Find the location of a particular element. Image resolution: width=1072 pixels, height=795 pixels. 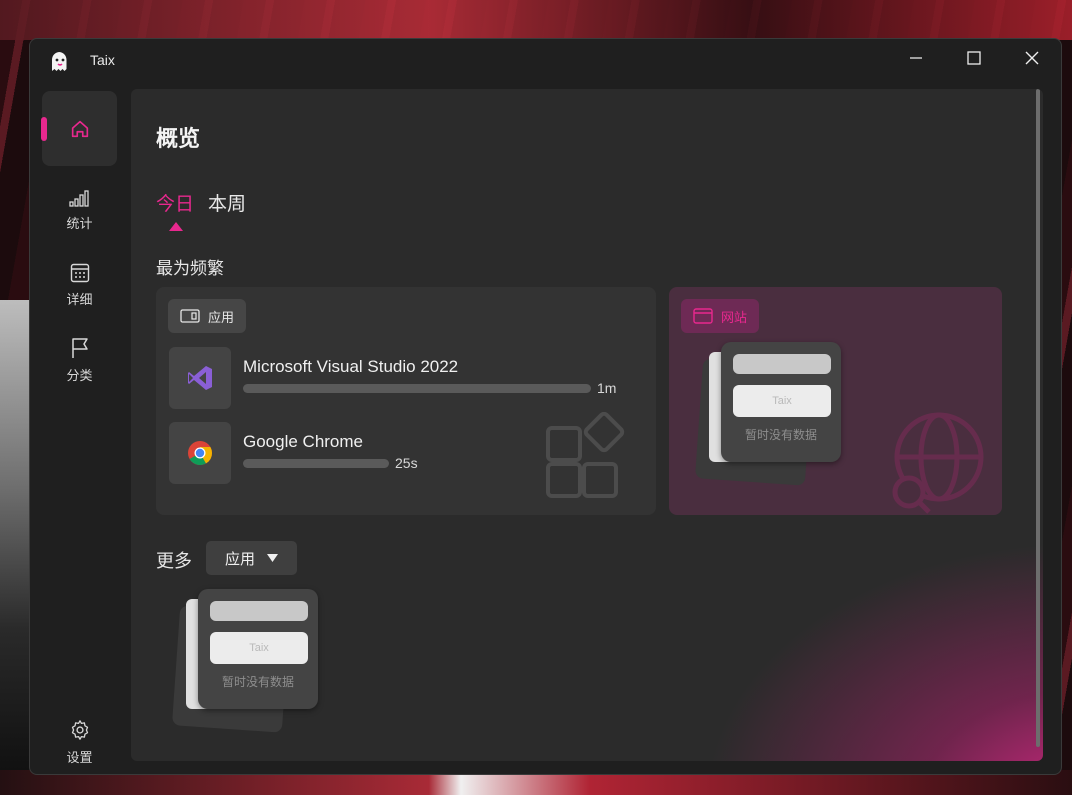

sidebar-item-settings: 设置 is located at coordinates (79, 739).